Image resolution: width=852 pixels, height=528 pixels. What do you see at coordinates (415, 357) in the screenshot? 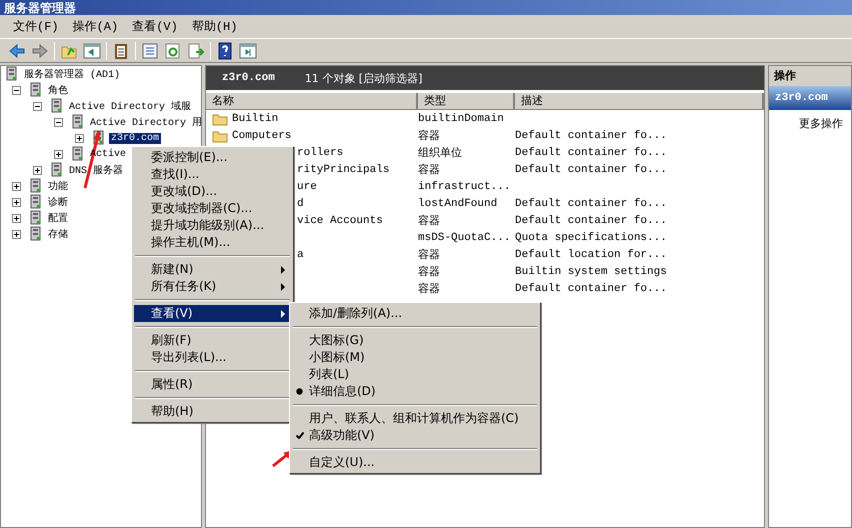
I see `menu-item: 小图标(M)` at bounding box center [415, 357].